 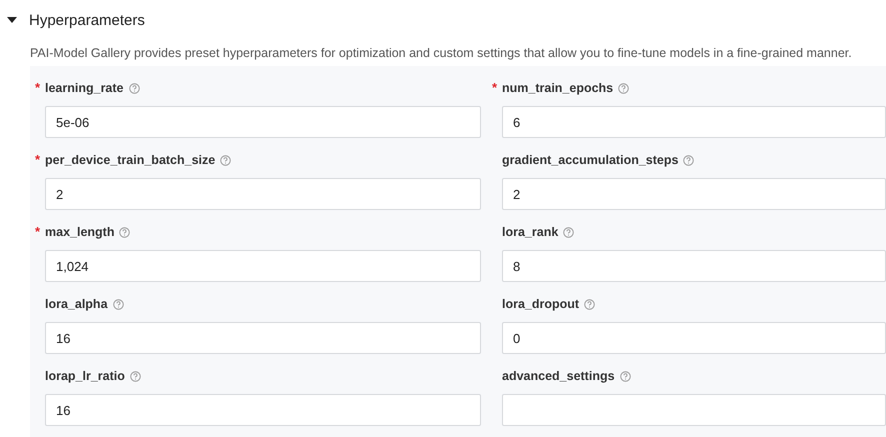 I want to click on input-field: 1,024, so click(x=263, y=266).